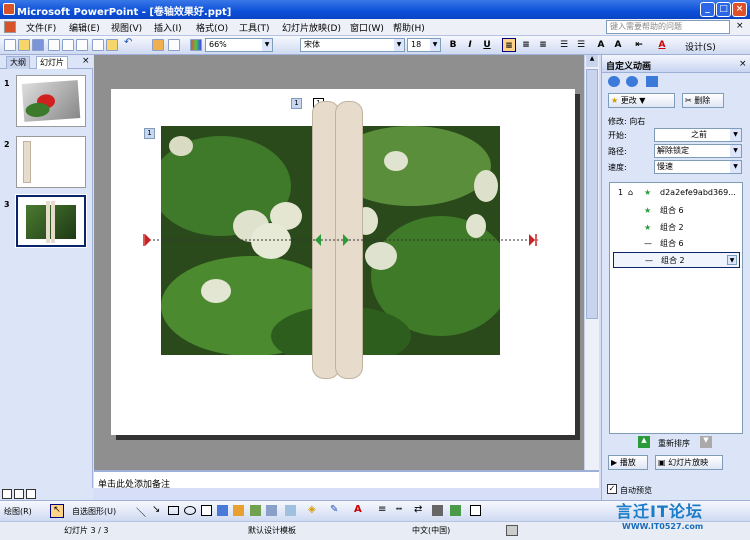 This screenshot has width=750, height=540. I want to click on menu-slideshow: 幻灯片放映(D), so click(311, 27).